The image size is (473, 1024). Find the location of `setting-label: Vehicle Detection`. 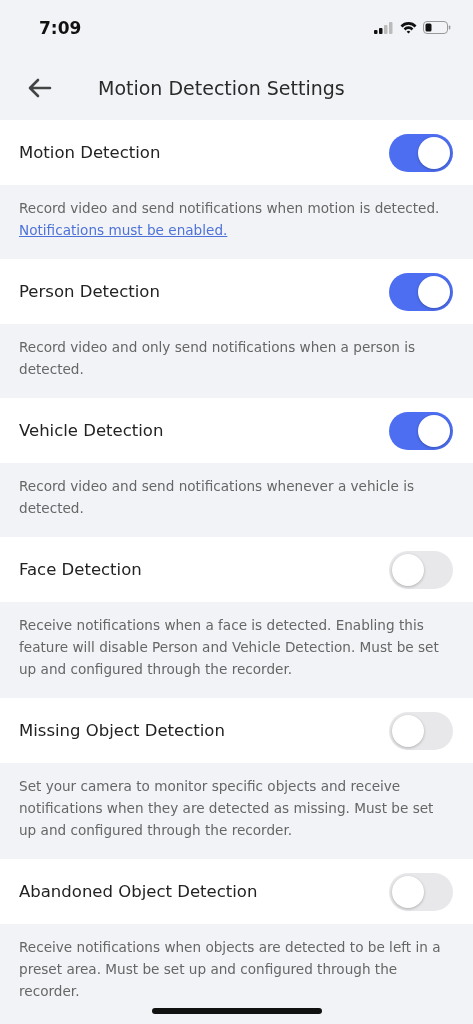

setting-label: Vehicle Detection is located at coordinates (91, 430).